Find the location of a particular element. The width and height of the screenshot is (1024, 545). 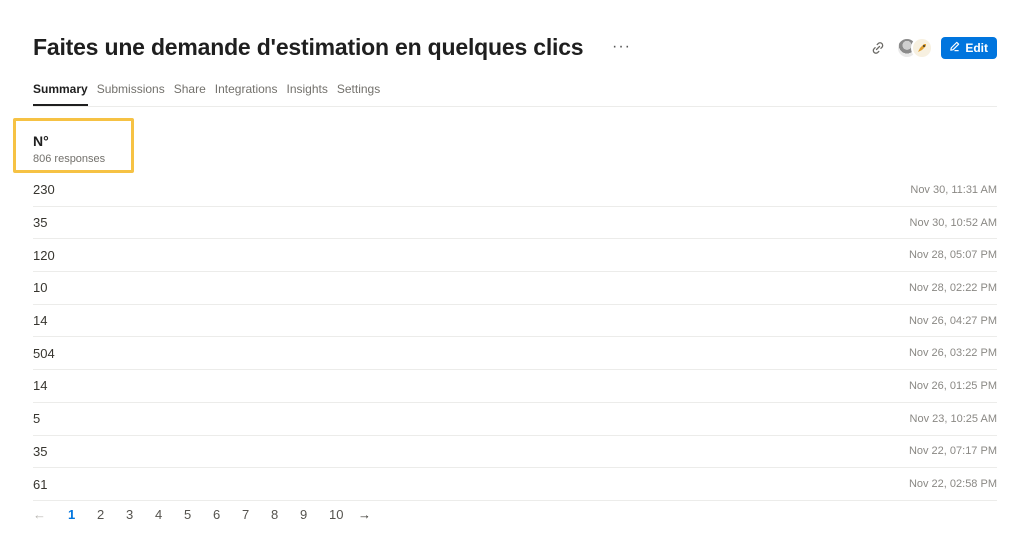

response-value: 61 is located at coordinates (40, 484).